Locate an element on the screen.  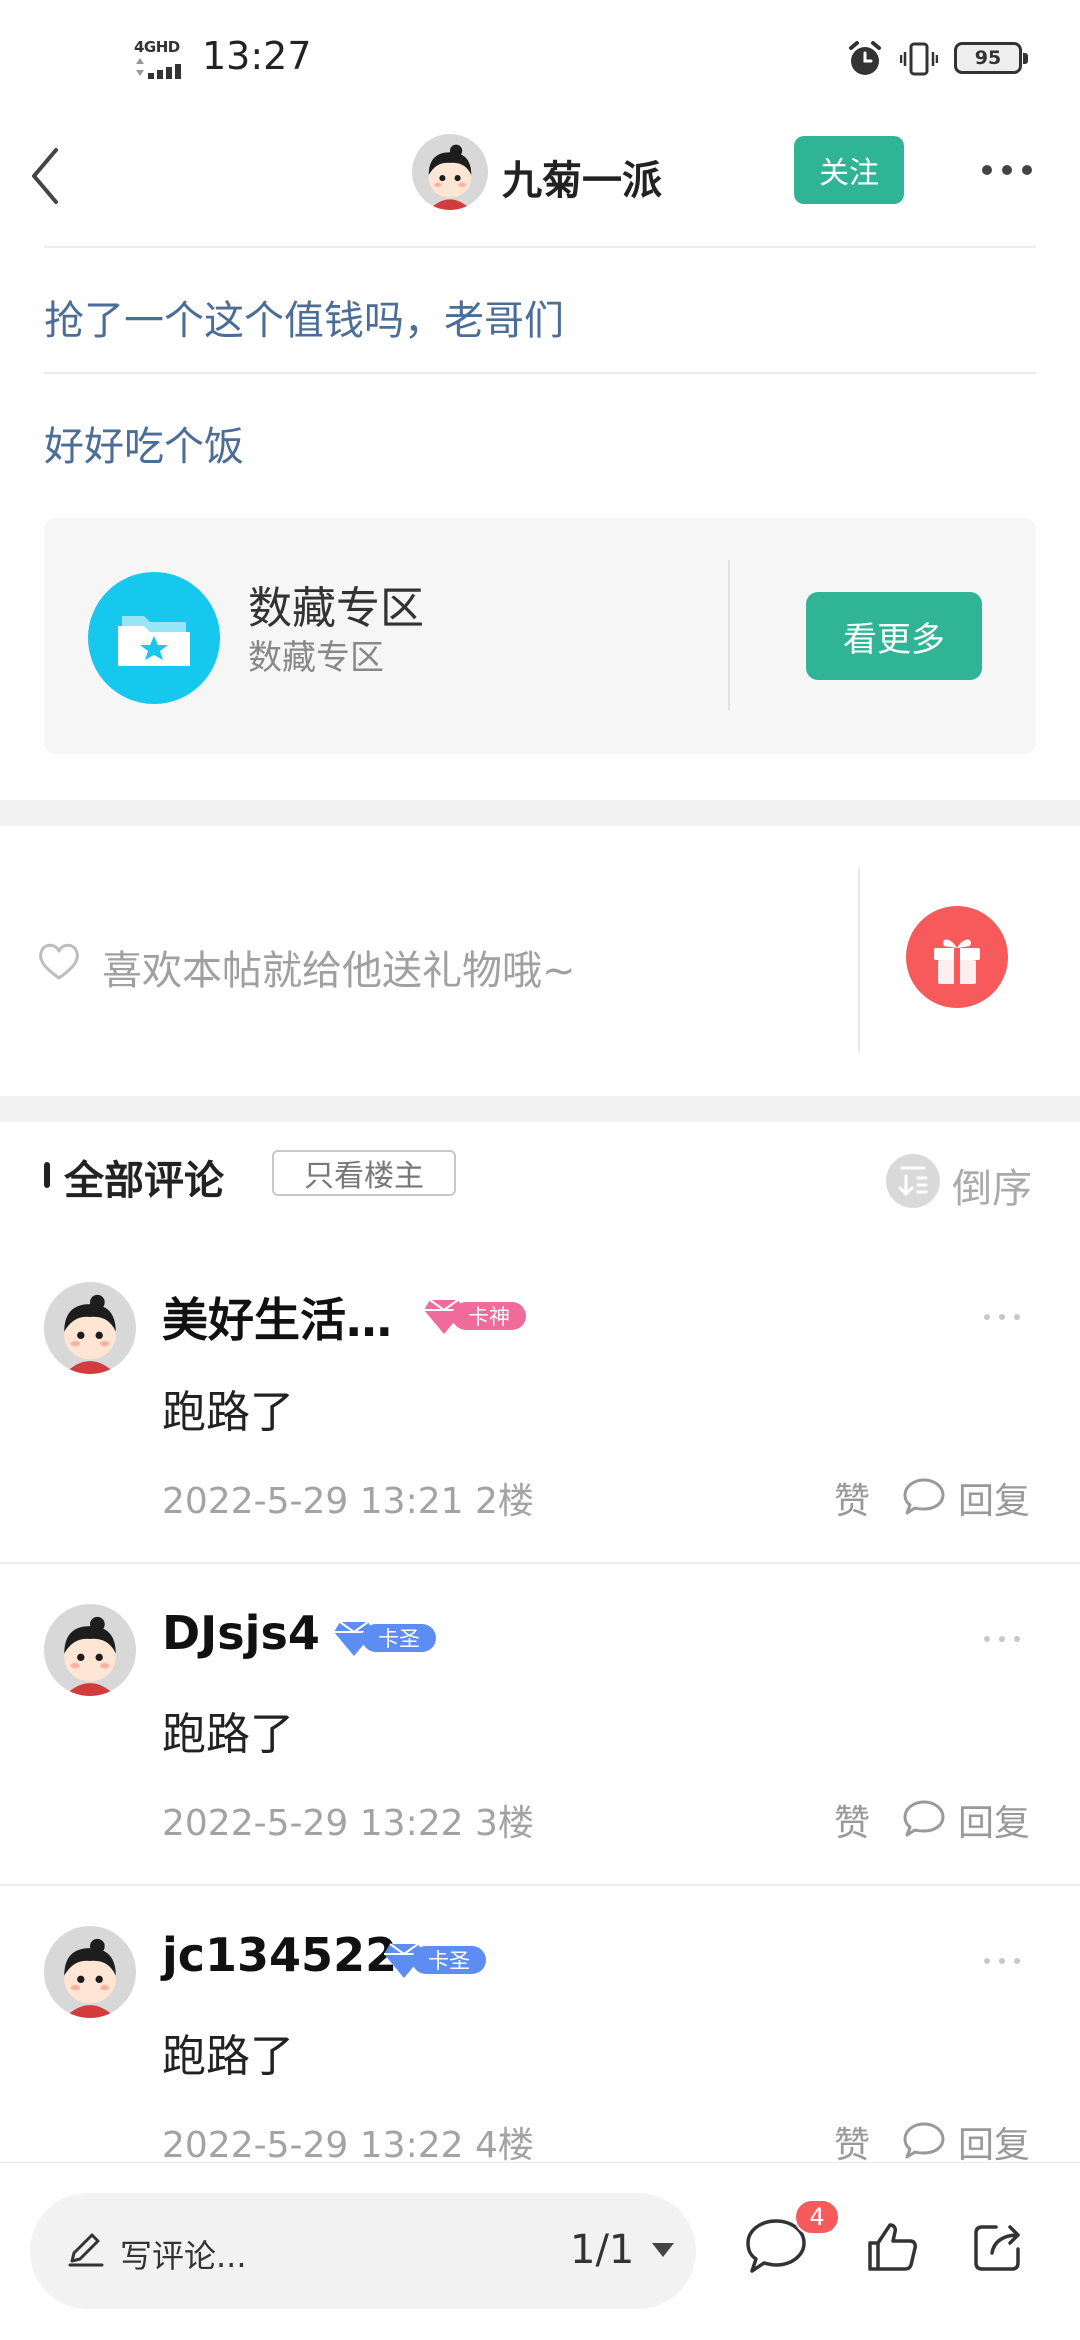
author-avatar is located at coordinates (450, 172).